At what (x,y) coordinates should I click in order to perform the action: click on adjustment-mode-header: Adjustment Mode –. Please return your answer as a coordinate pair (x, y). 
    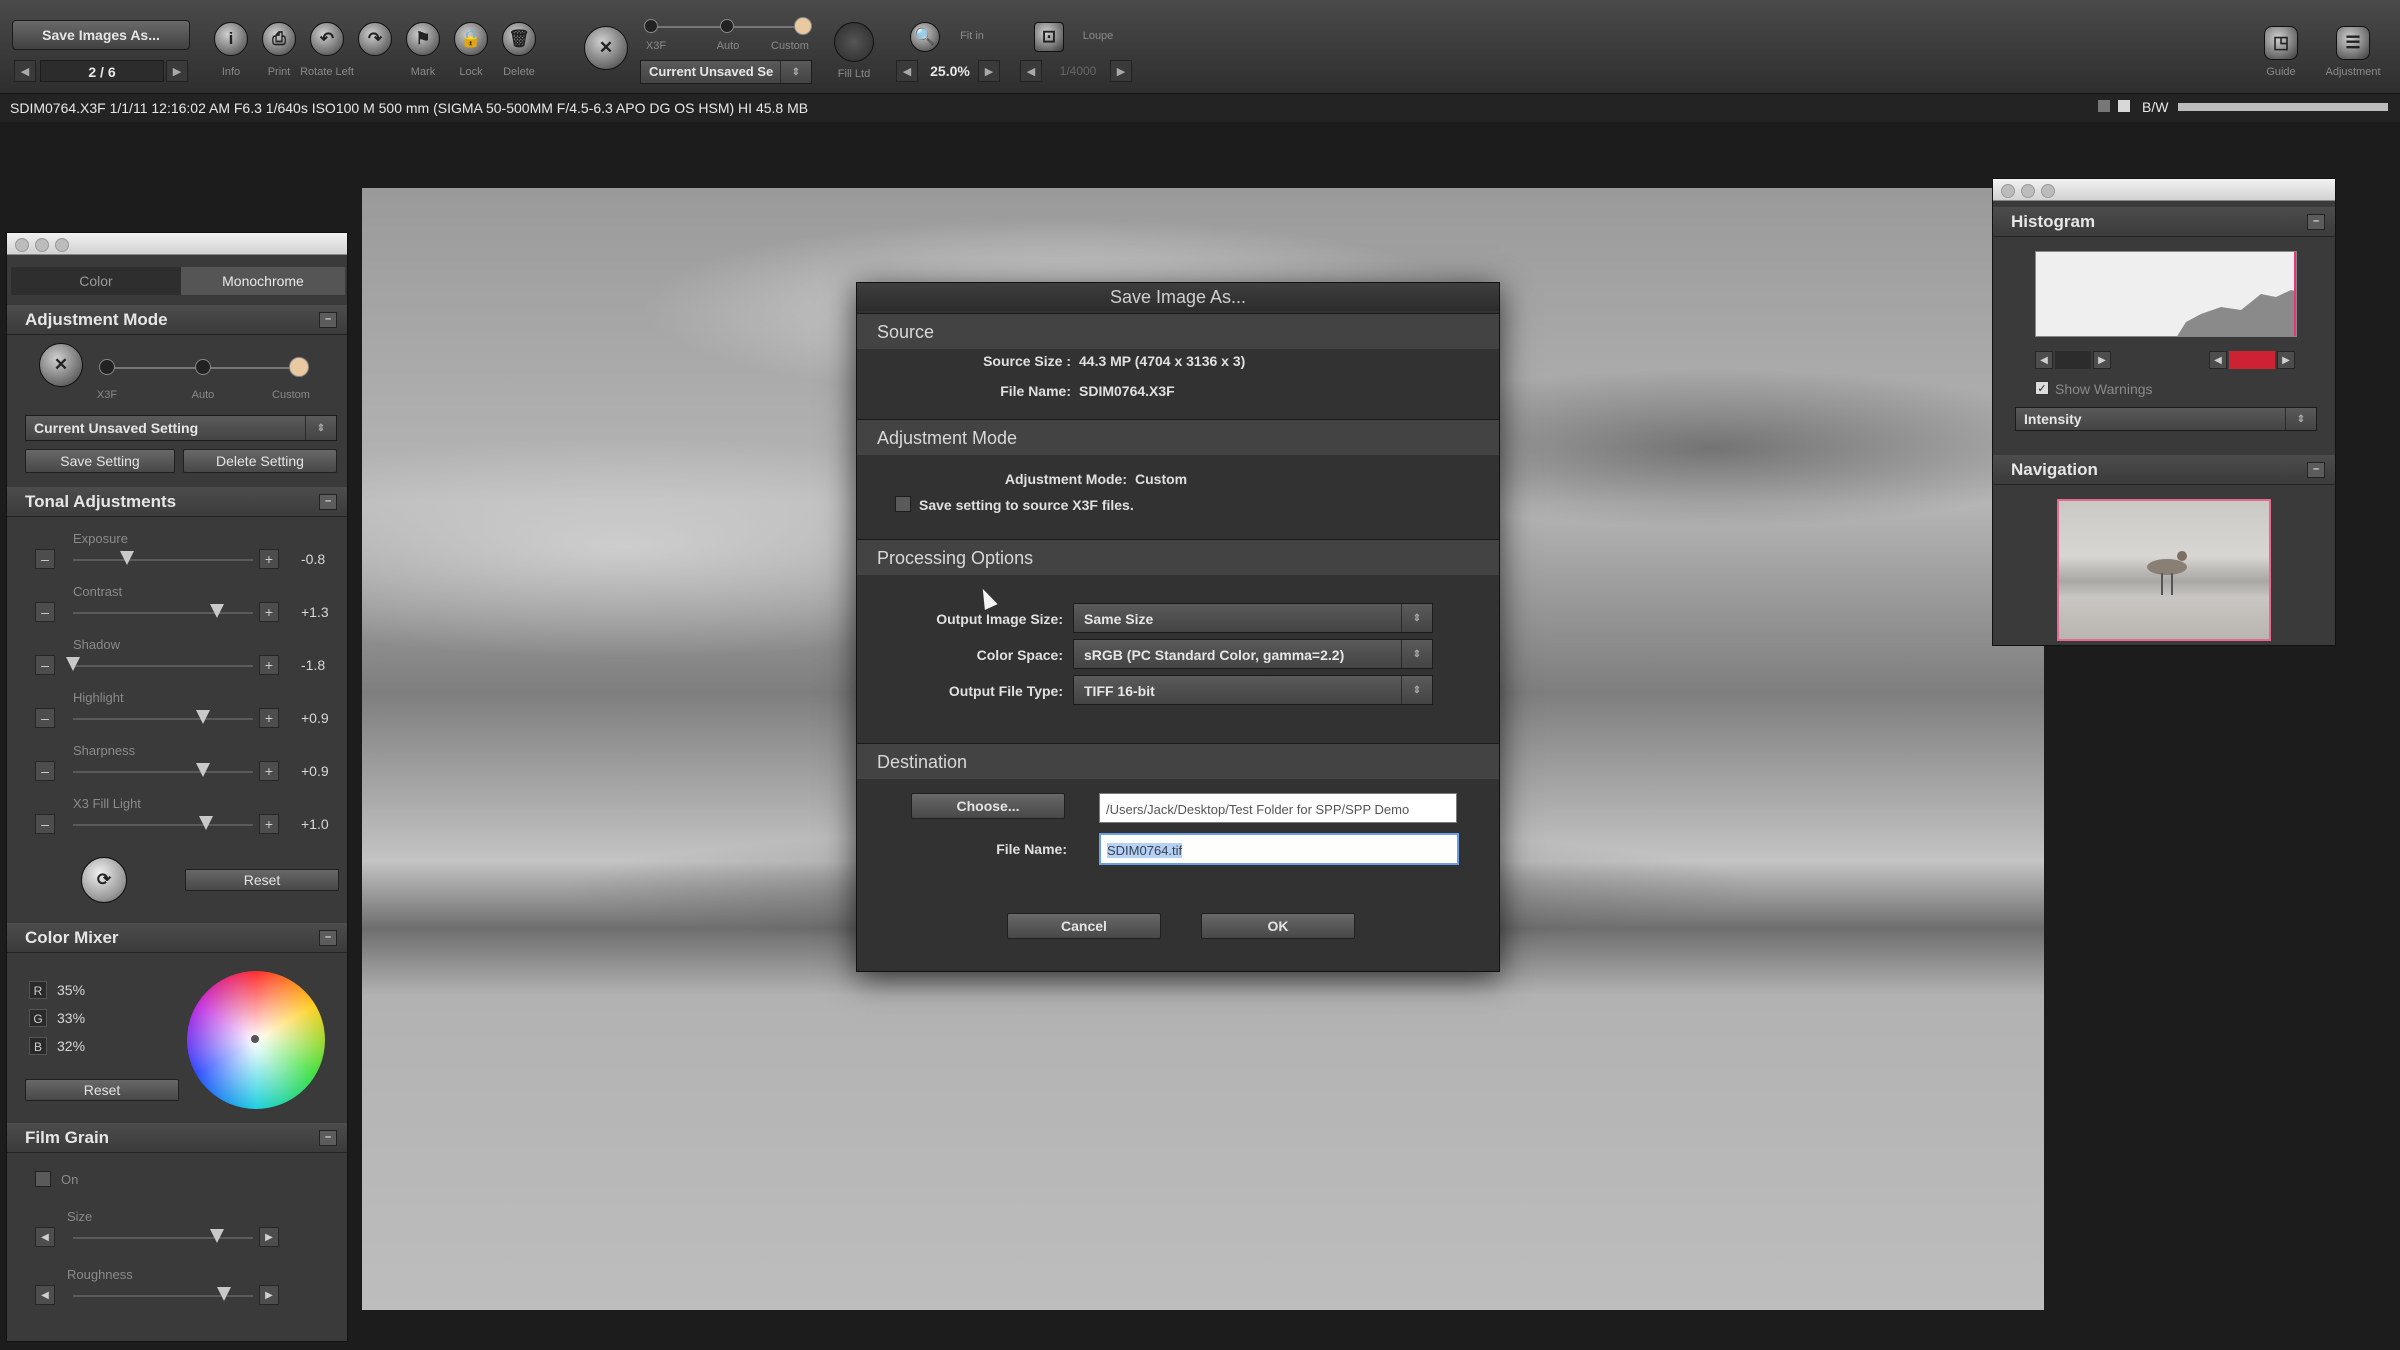
    Looking at the image, I should click on (177, 320).